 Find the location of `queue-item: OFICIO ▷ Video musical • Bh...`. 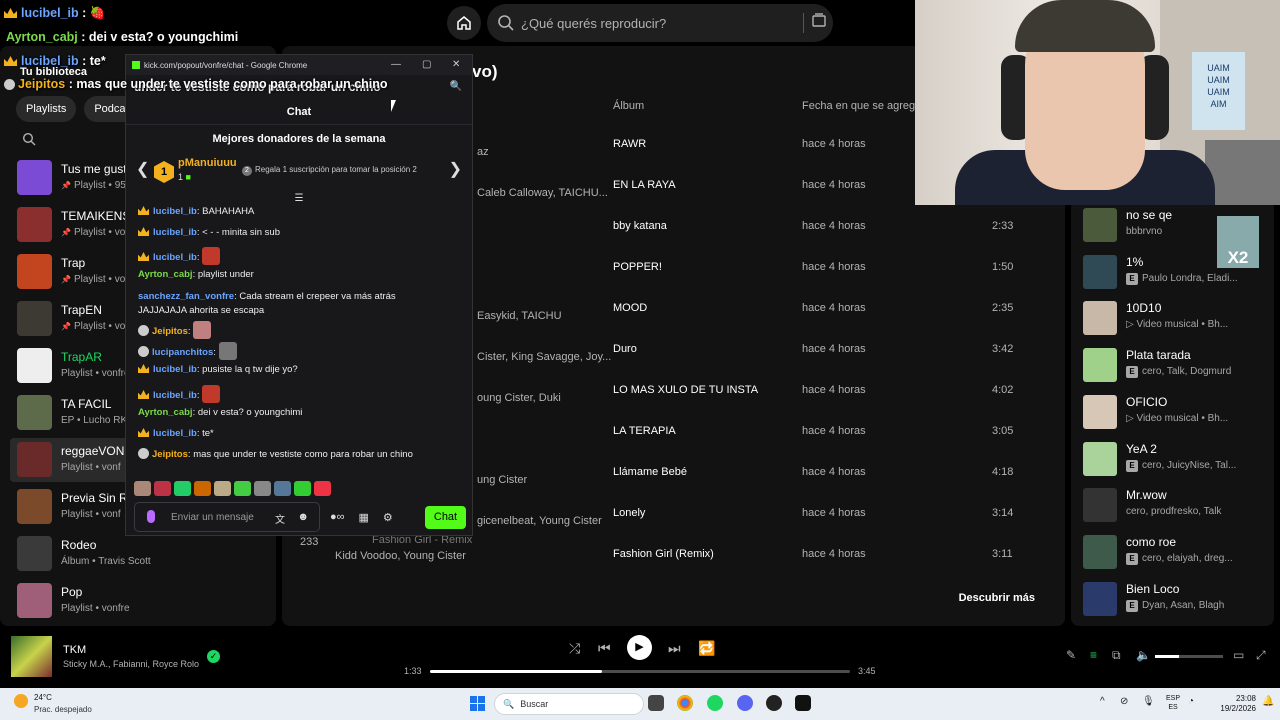

queue-item: OFICIO ▷ Video musical • Bh... is located at coordinates (1178, 415).